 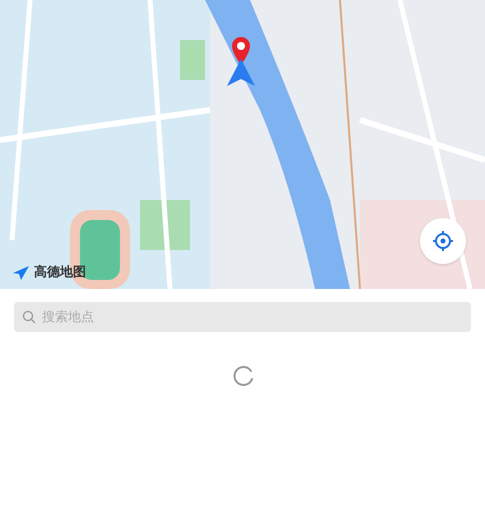 What do you see at coordinates (443, 241) in the screenshot?
I see `crosshair-icon` at bounding box center [443, 241].